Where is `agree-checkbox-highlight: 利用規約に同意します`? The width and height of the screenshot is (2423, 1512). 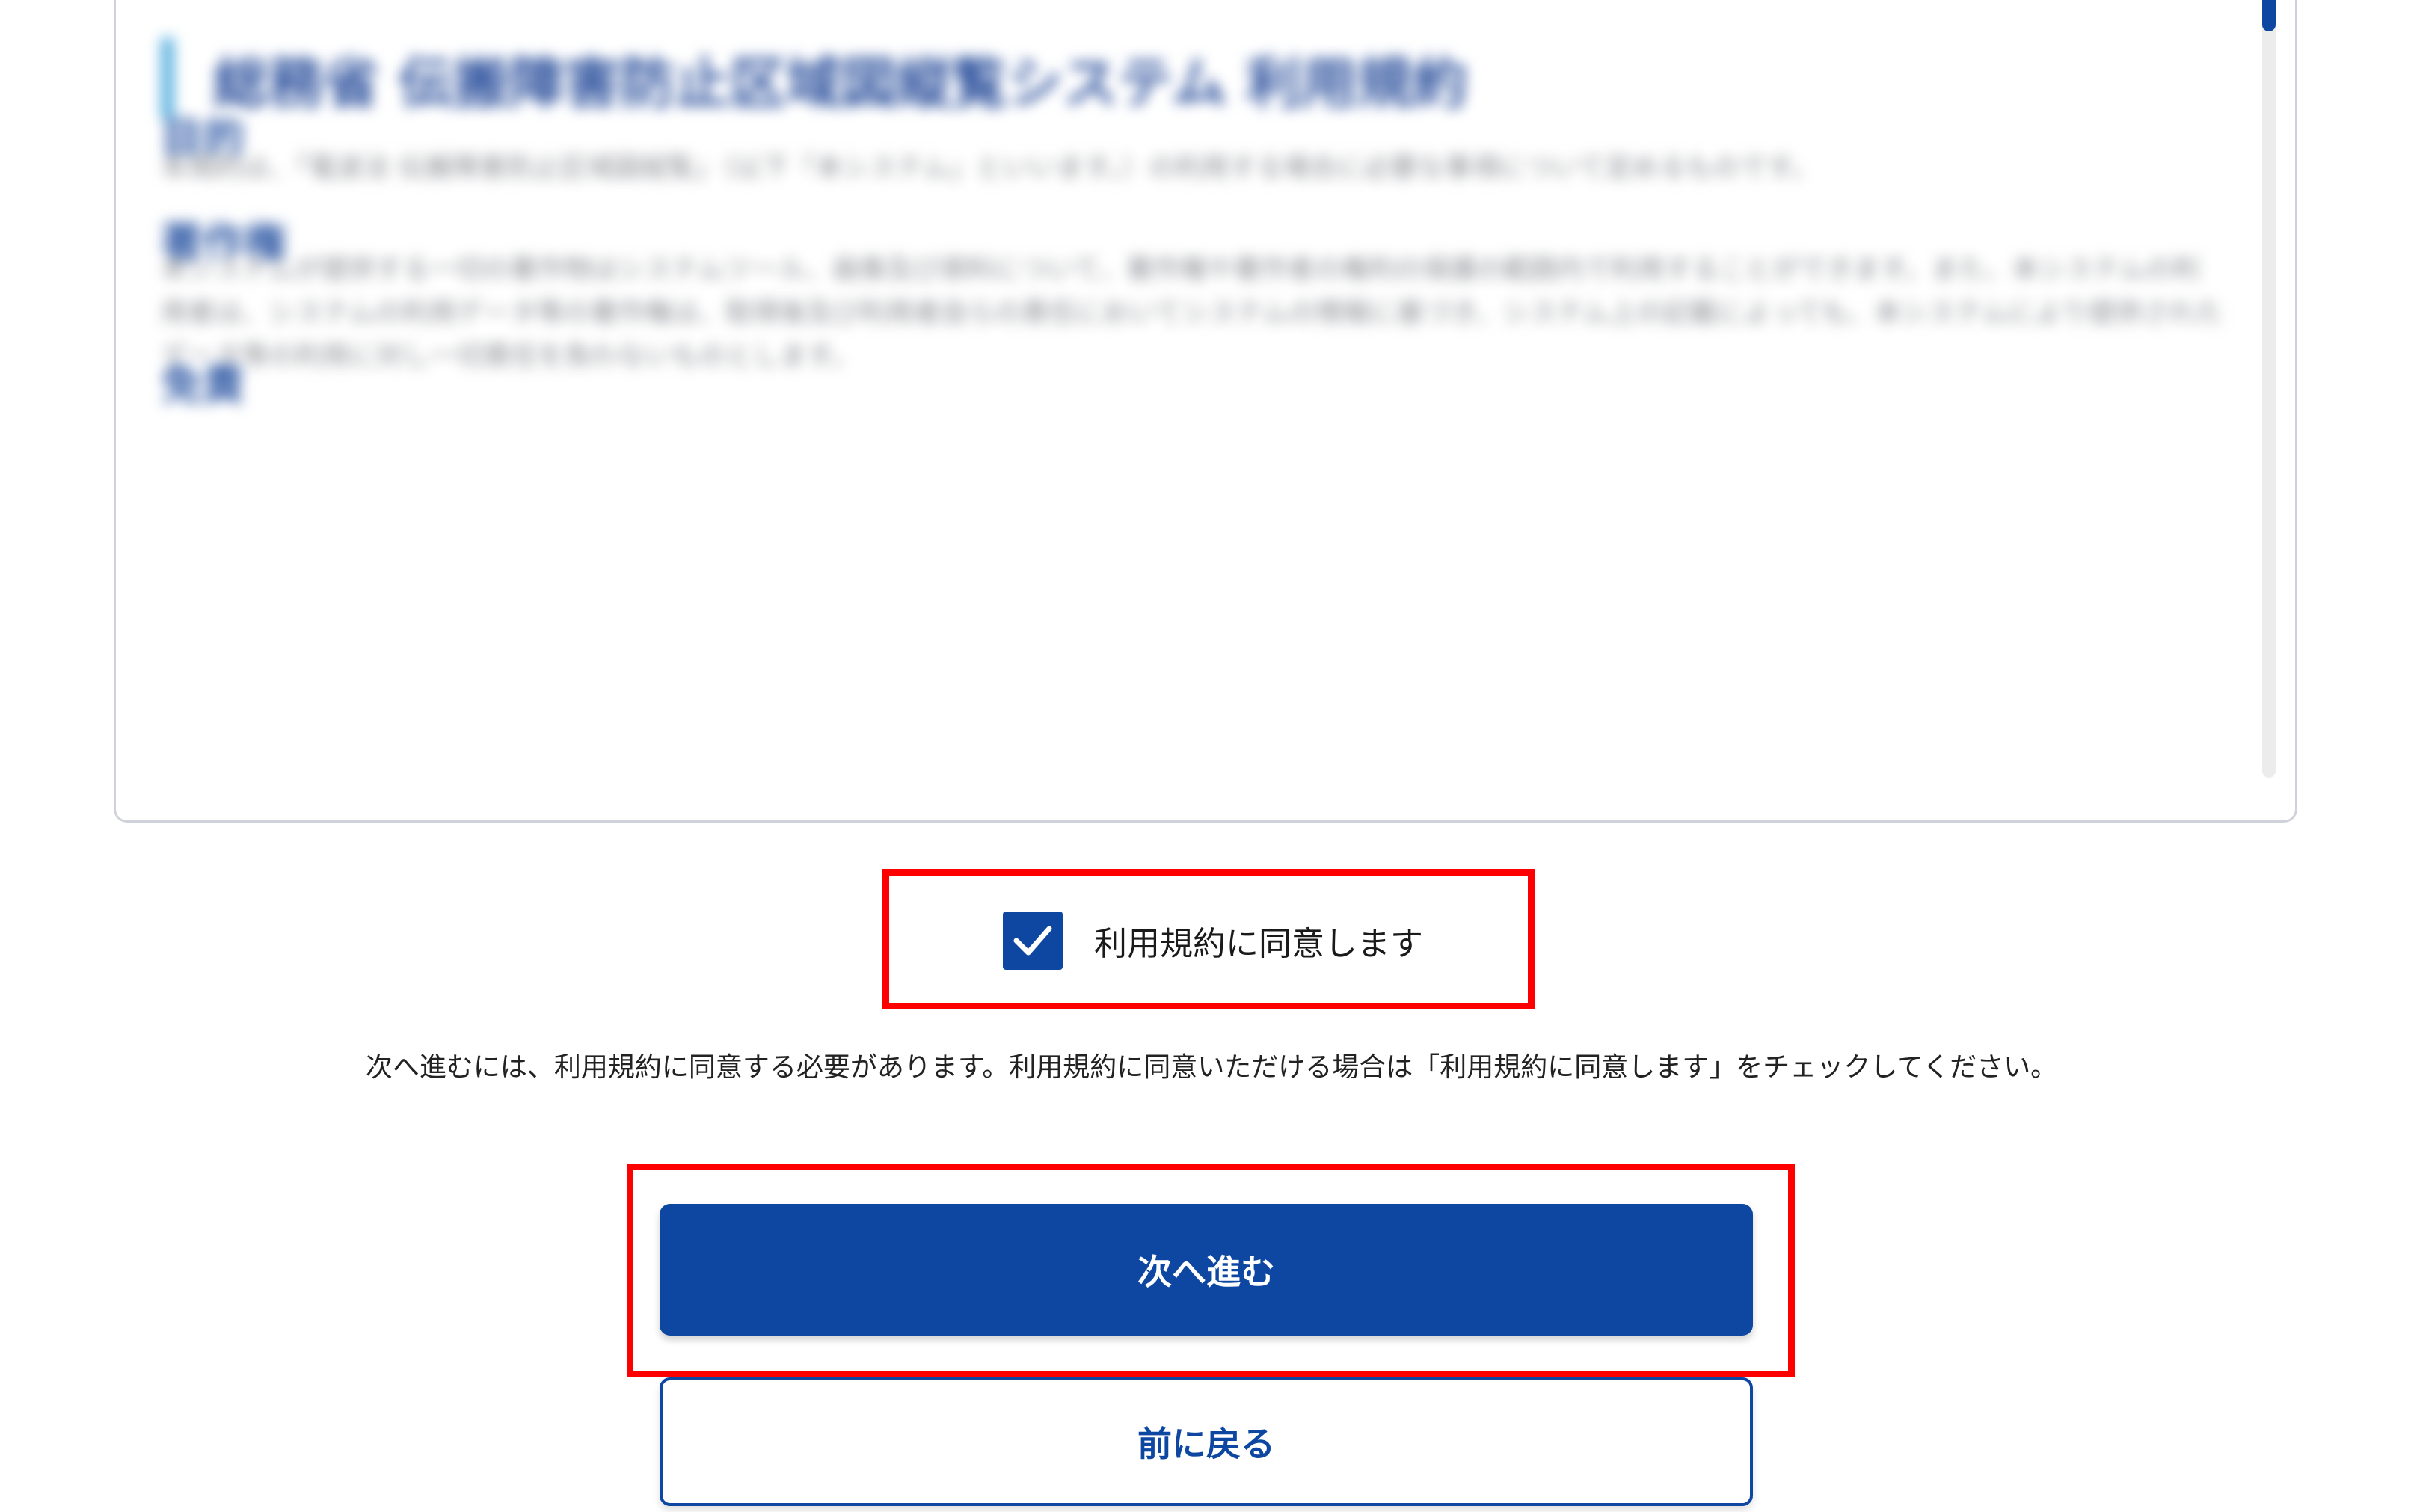
agree-checkbox-highlight: 利用規約に同意します is located at coordinates (1208, 939).